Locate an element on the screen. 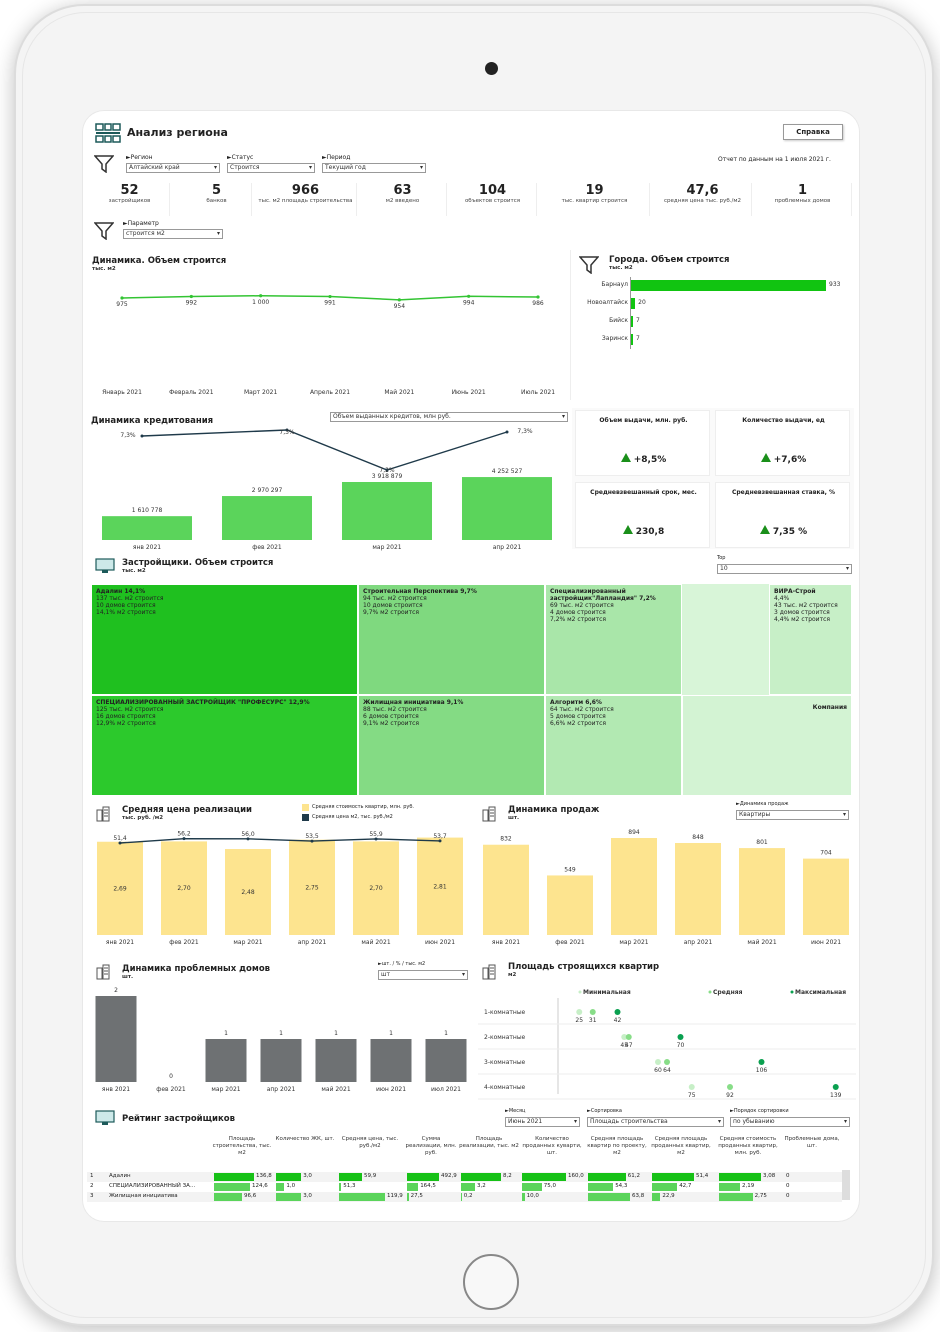 The image size is (940, 1332). area-title: Площадь строящихся квартир is located at coordinates (584, 967).